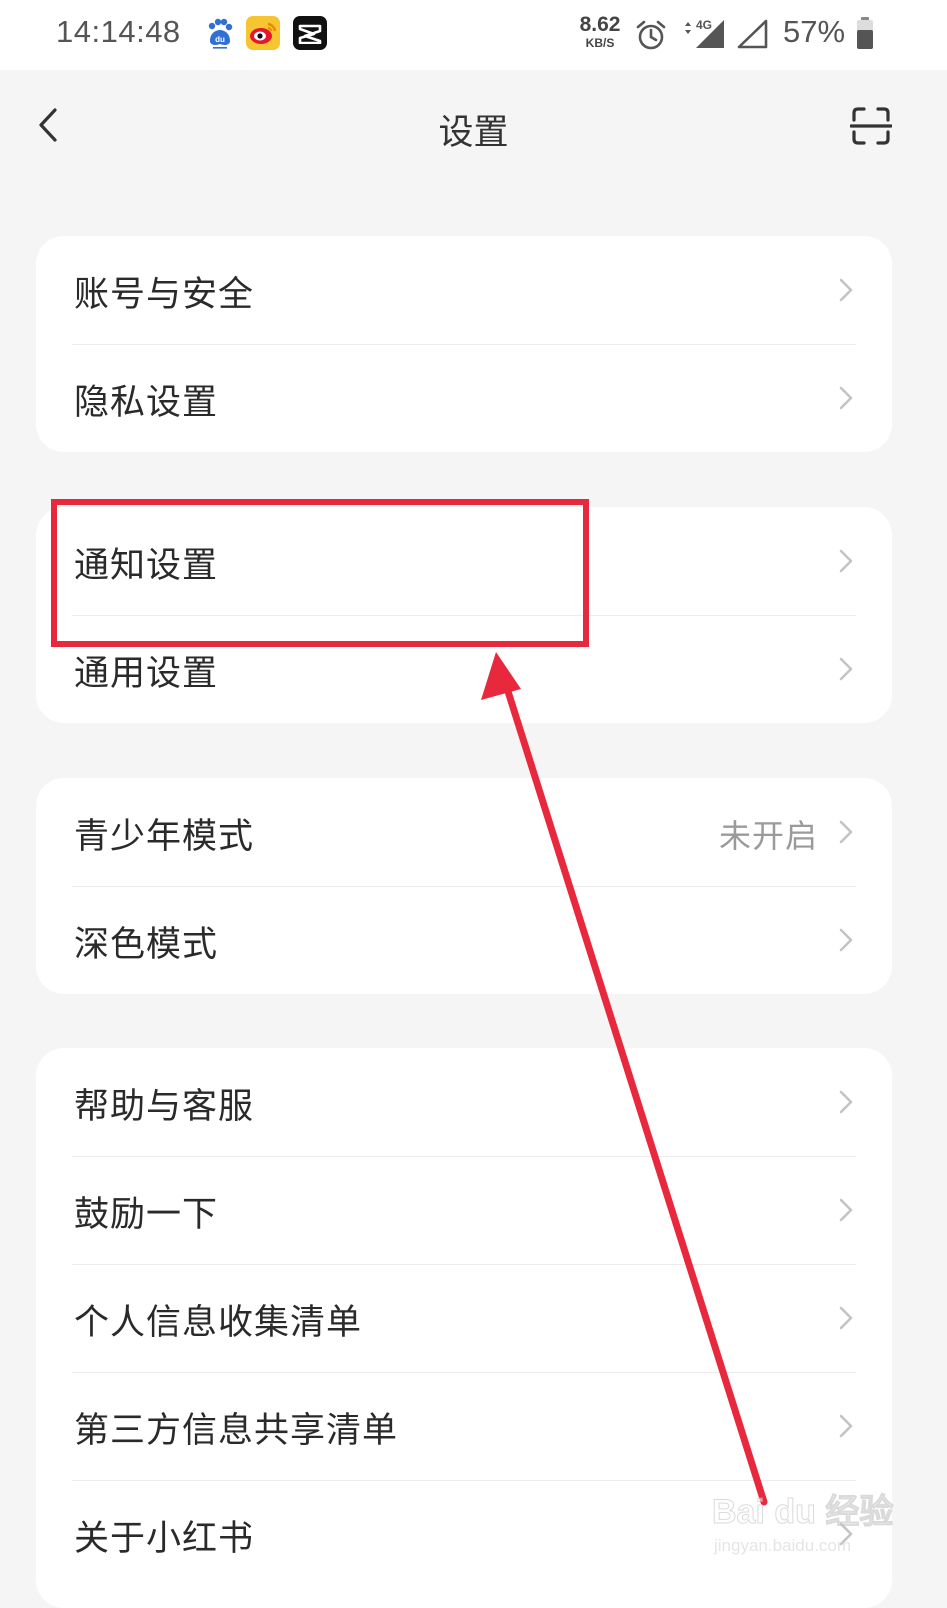 The width and height of the screenshot is (947, 1608). I want to click on settings-item-label: 关于小红书, so click(164, 1539).